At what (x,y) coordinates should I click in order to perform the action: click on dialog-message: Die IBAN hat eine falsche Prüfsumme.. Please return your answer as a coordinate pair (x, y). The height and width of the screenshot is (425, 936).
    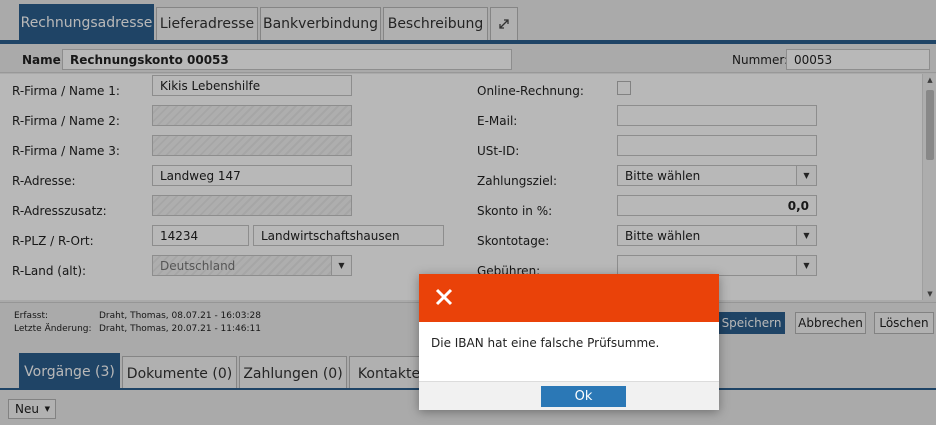
    Looking at the image, I should click on (545, 343).